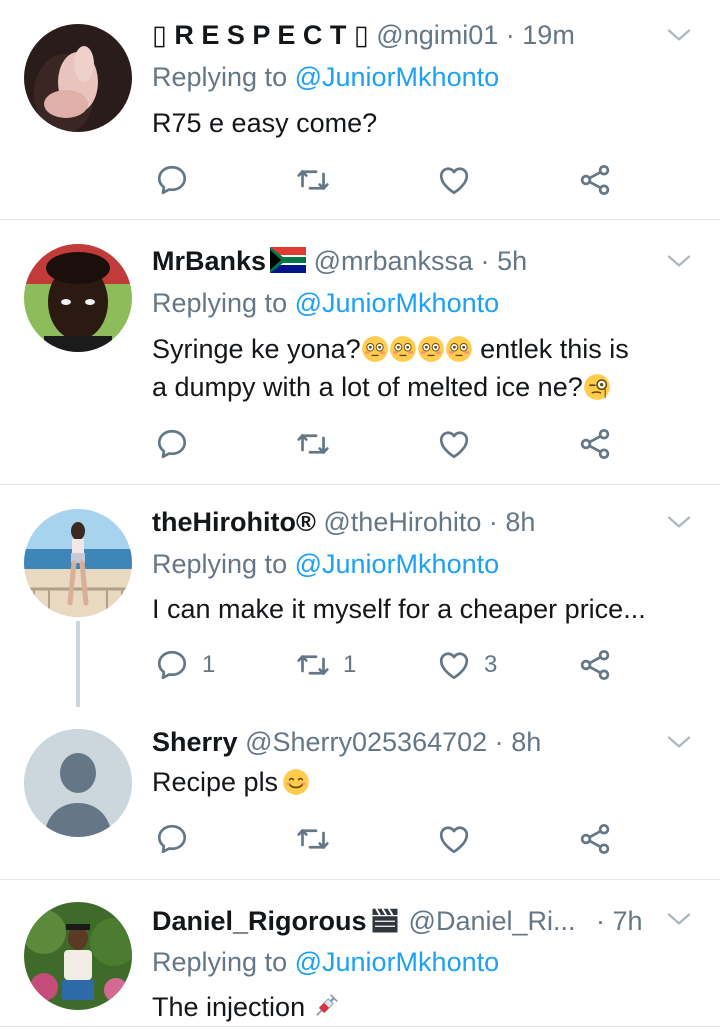 The width and height of the screenshot is (720, 1029). I want to click on reply-button: 1, so click(184, 665).